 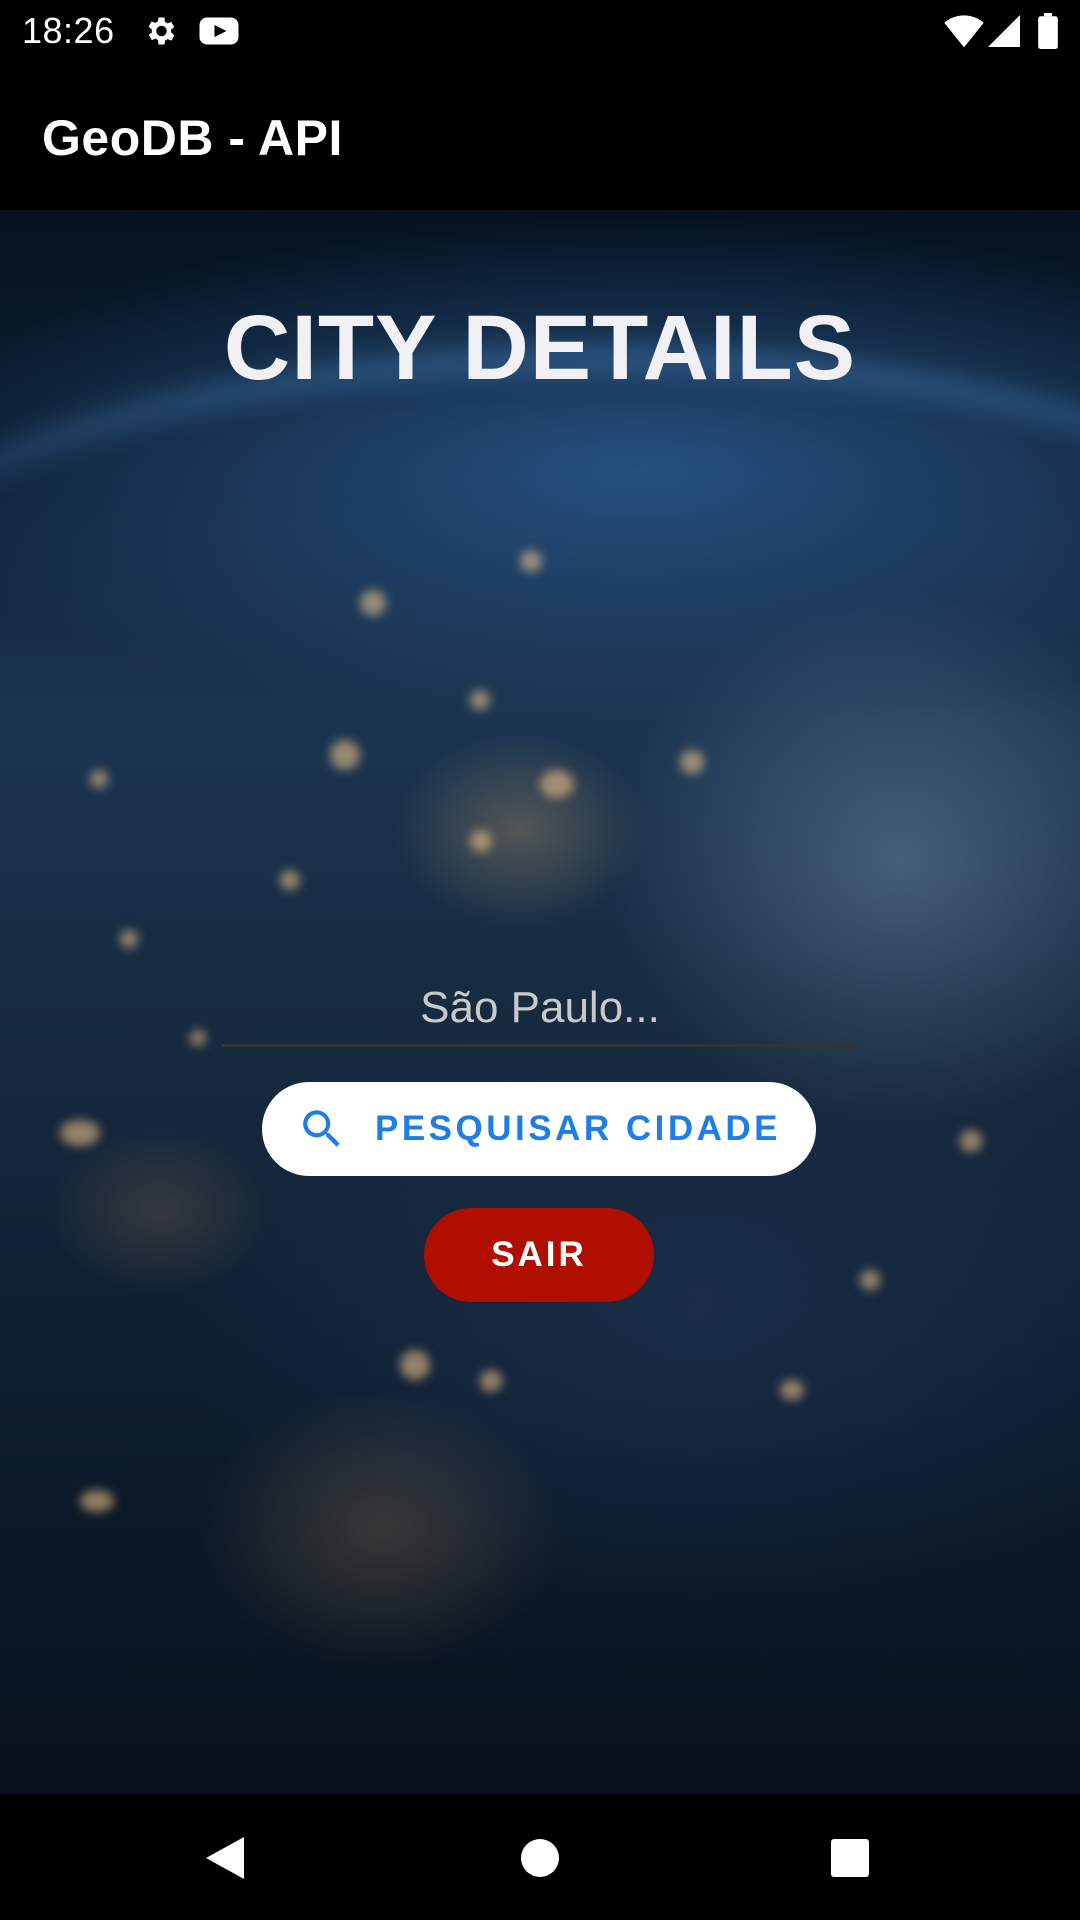 I want to click on search-city-label: PESQUISAR CIDADE, so click(x=578, y=1128).